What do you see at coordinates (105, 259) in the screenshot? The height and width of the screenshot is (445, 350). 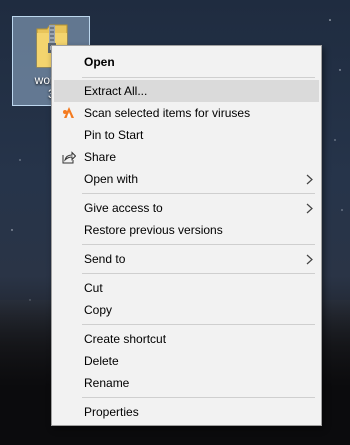 I see `menu-item-label: Send to` at bounding box center [105, 259].